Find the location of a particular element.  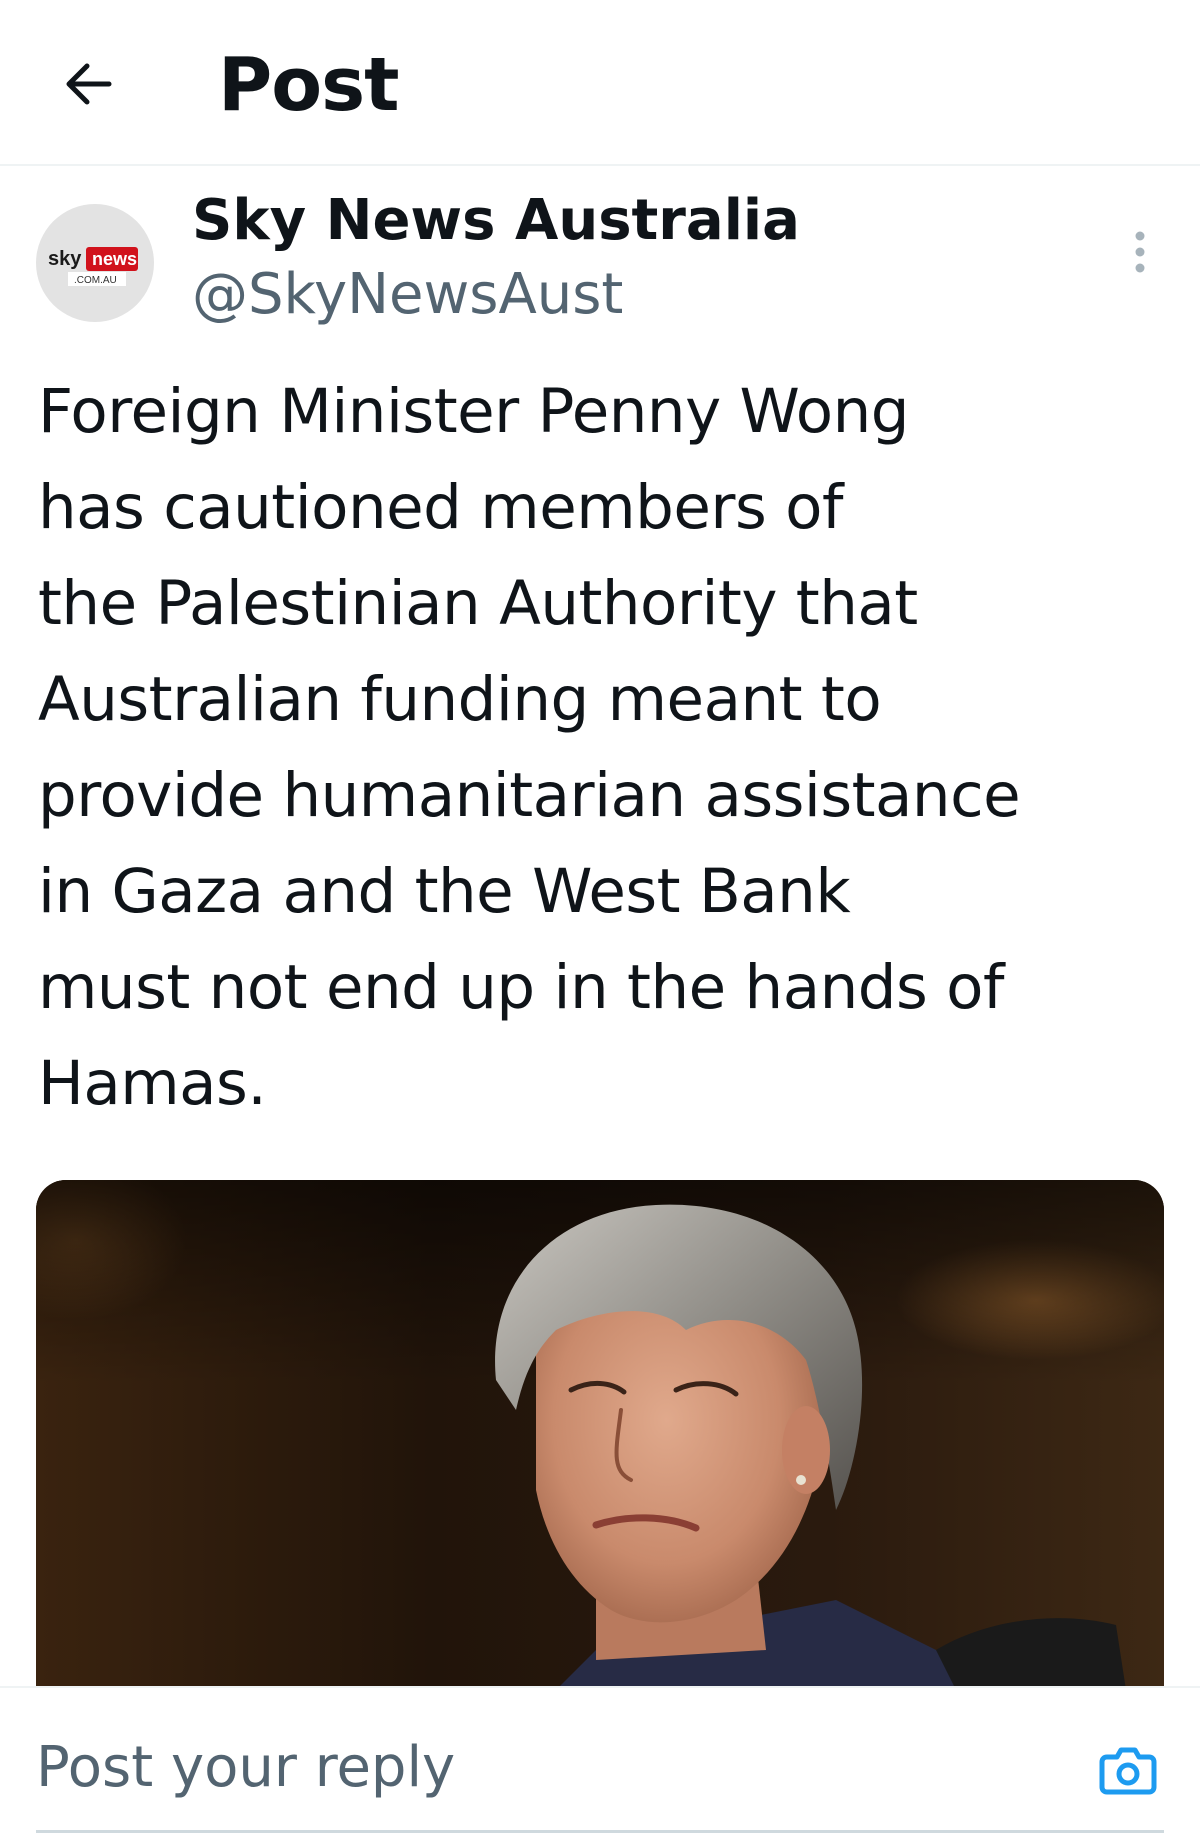

sky-news-logo: sky news .COM.AU is located at coordinates (93, 266).